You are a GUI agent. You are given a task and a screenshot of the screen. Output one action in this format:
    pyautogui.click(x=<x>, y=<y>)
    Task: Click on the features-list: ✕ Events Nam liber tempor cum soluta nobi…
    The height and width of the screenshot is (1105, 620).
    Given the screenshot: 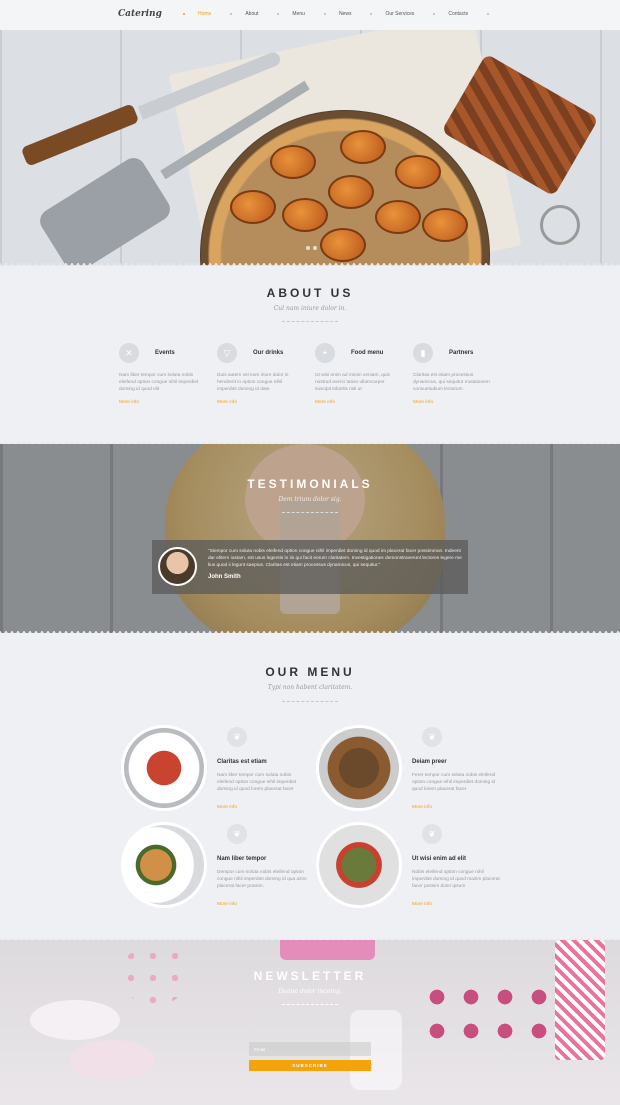 What is the action you would take?
    pyautogui.click(x=315, y=373)
    